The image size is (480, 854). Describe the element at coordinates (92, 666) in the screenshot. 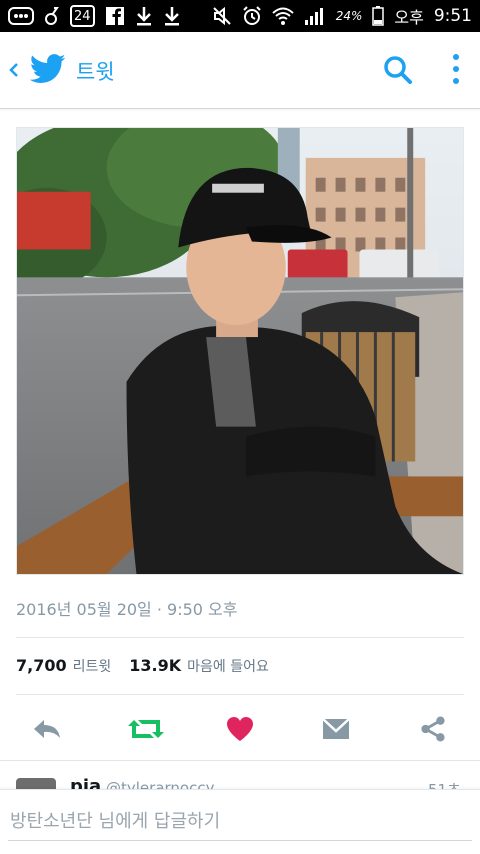

I see `retweet-count-label: 리트윗` at that location.